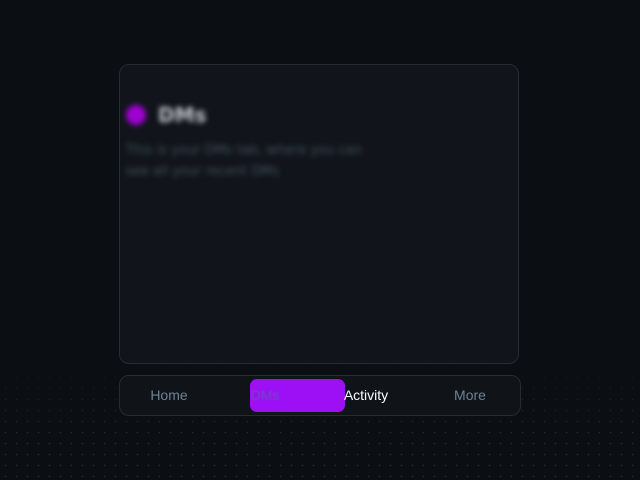 The width and height of the screenshot is (640, 480). I want to click on bottom-tab-bar: Home DMs Activity More, so click(320, 395).